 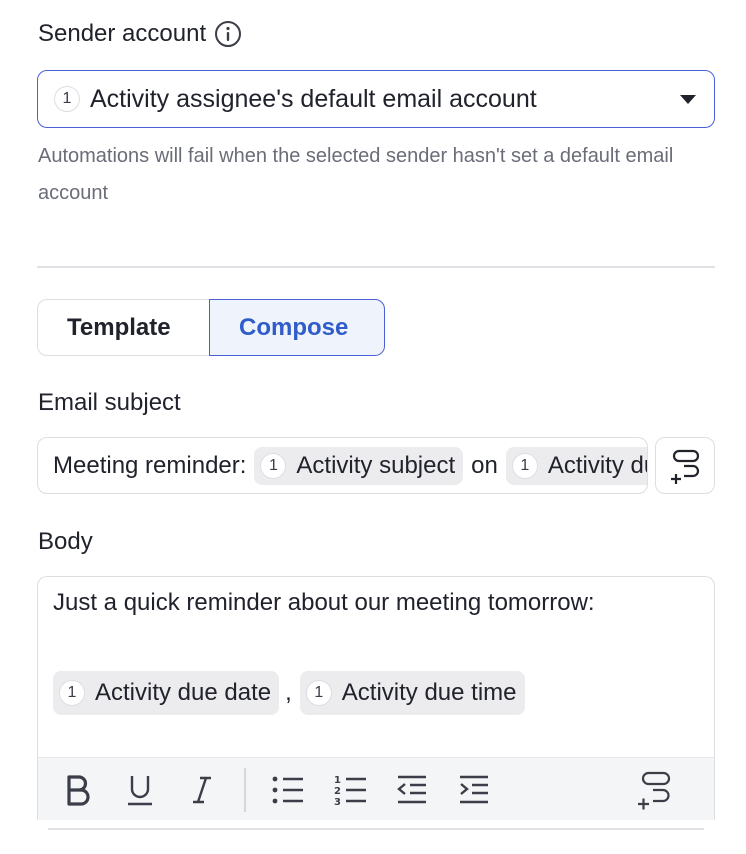 I want to click on field-chip-label: Activity subject, so click(x=376, y=465).